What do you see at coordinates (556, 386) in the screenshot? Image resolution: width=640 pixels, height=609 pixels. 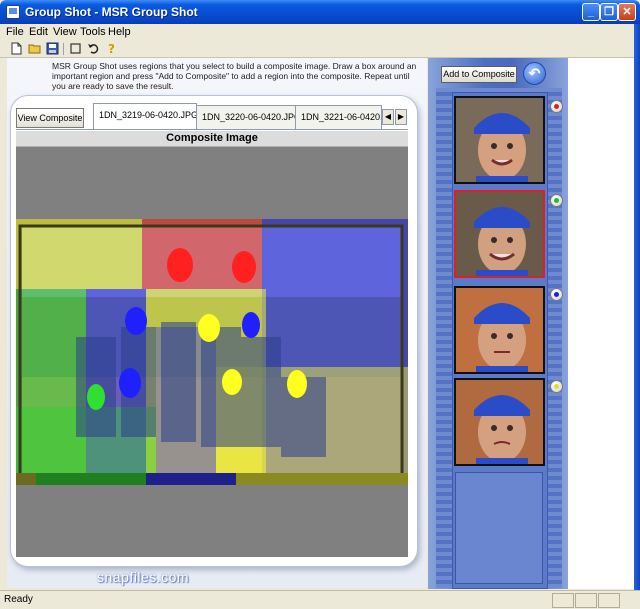 I see `region-color-yellow-icon` at bounding box center [556, 386].